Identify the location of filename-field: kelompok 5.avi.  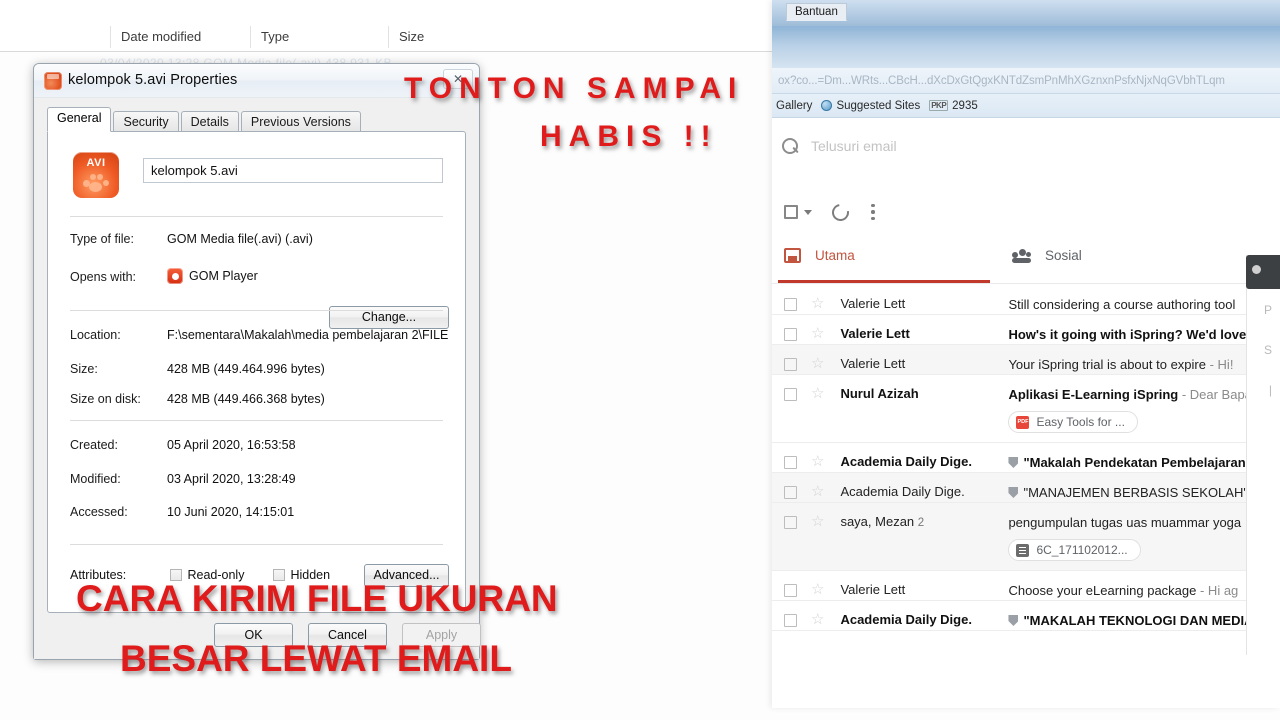
(293, 170).